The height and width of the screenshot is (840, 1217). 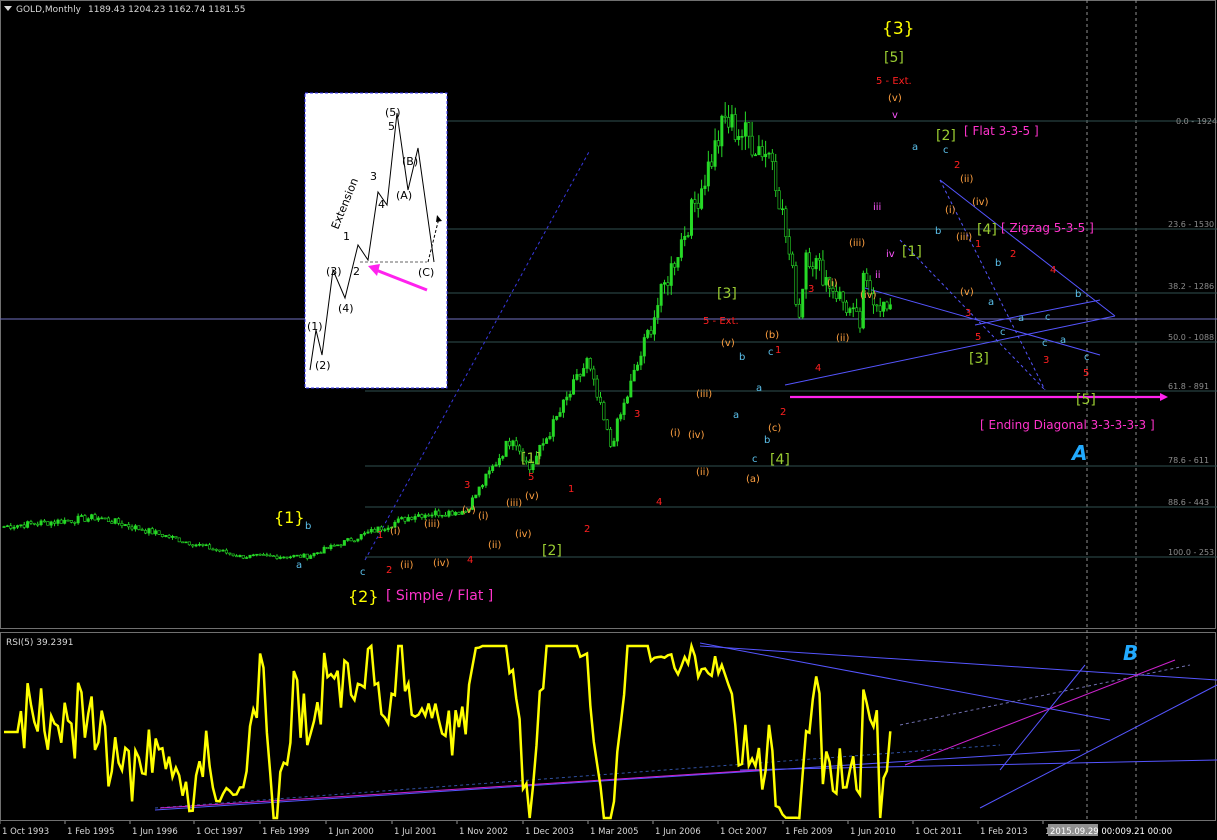 I want to click on wave-count-label: v, so click(x=895, y=115).